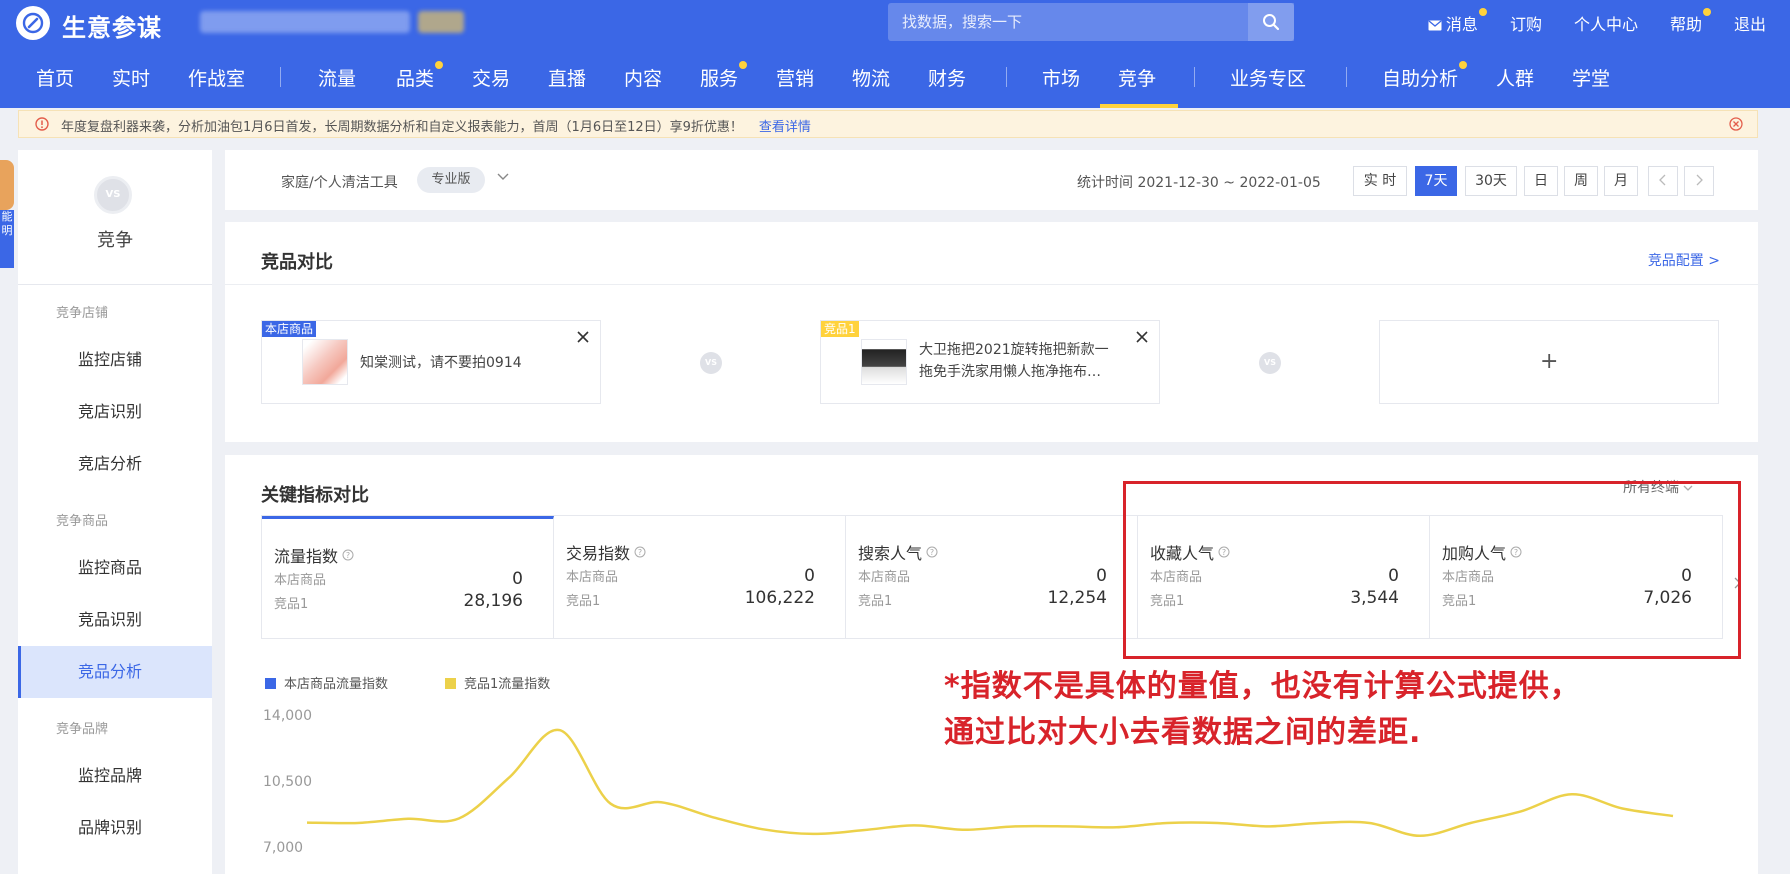 The height and width of the screenshot is (874, 1790). What do you see at coordinates (1690, 21) in the screenshot?
I see `top-link-help: 帮助` at bounding box center [1690, 21].